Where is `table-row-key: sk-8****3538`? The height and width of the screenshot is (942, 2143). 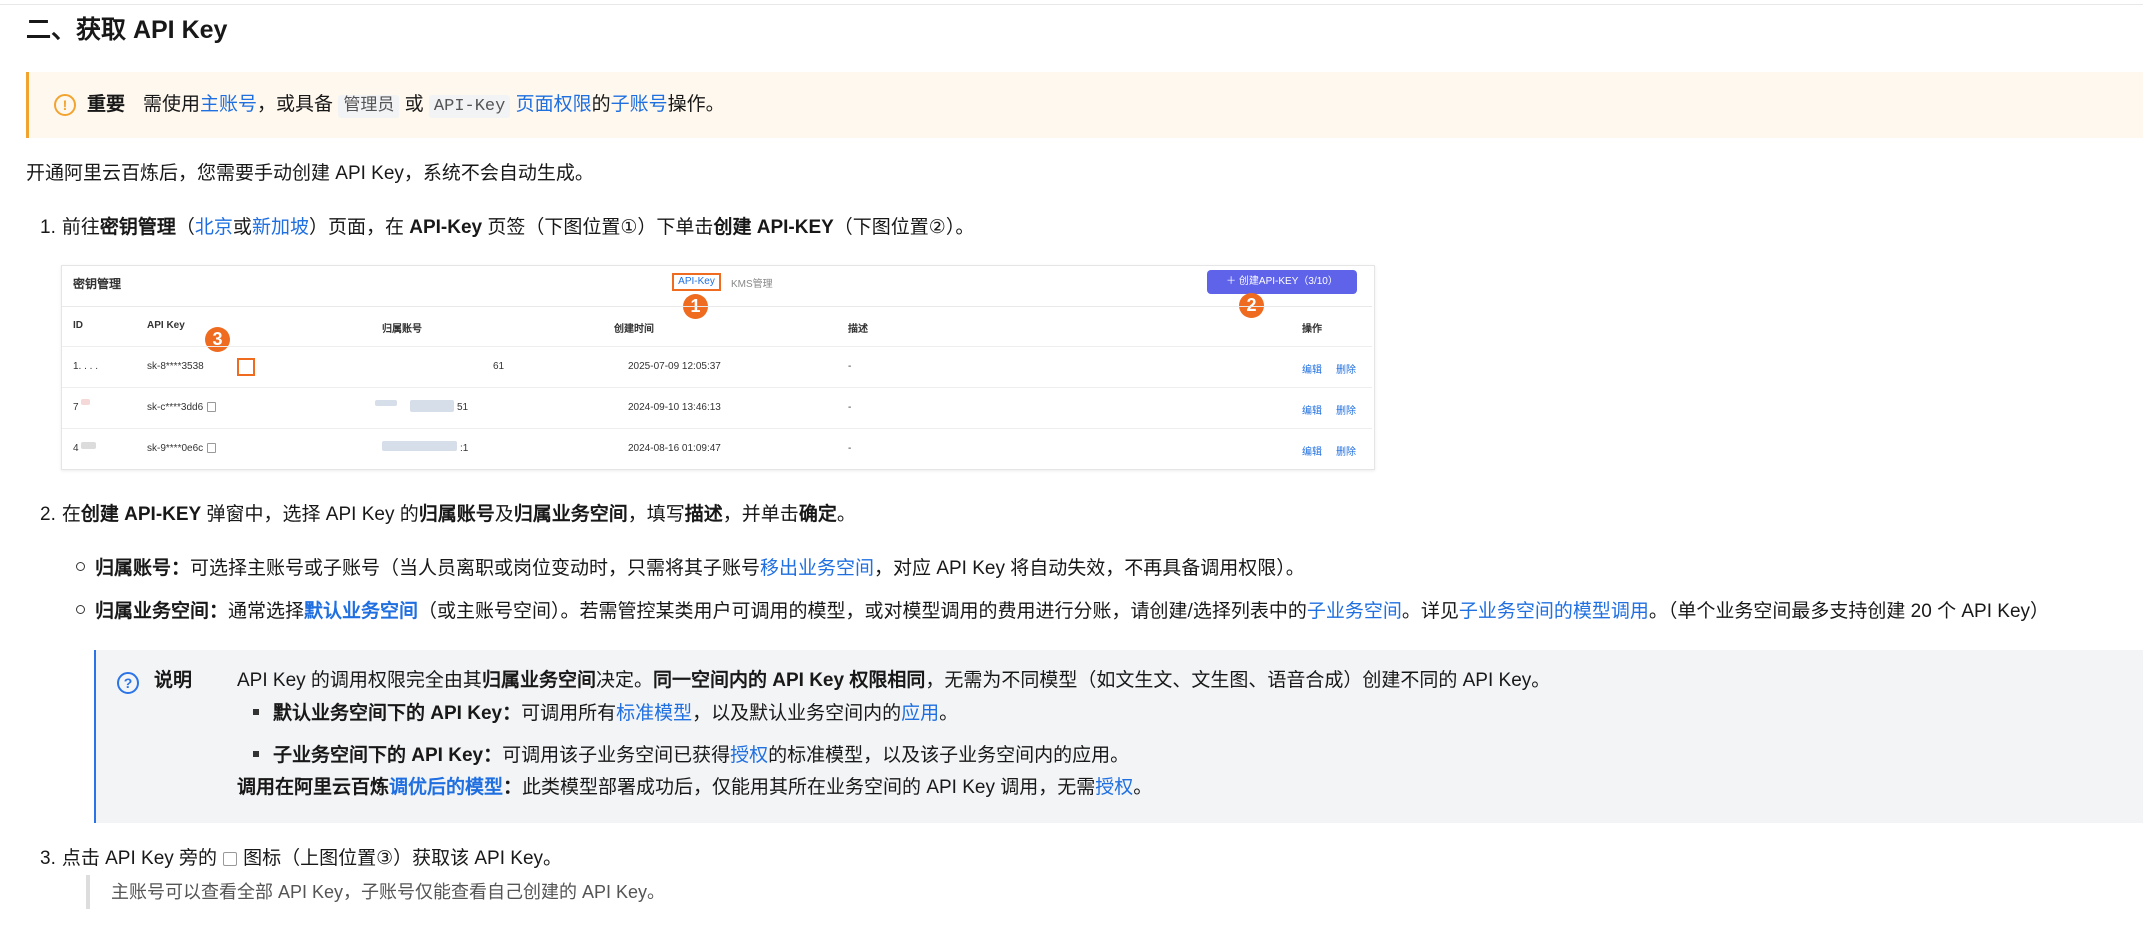
table-row-key: sk-8****3538 is located at coordinates (175, 366).